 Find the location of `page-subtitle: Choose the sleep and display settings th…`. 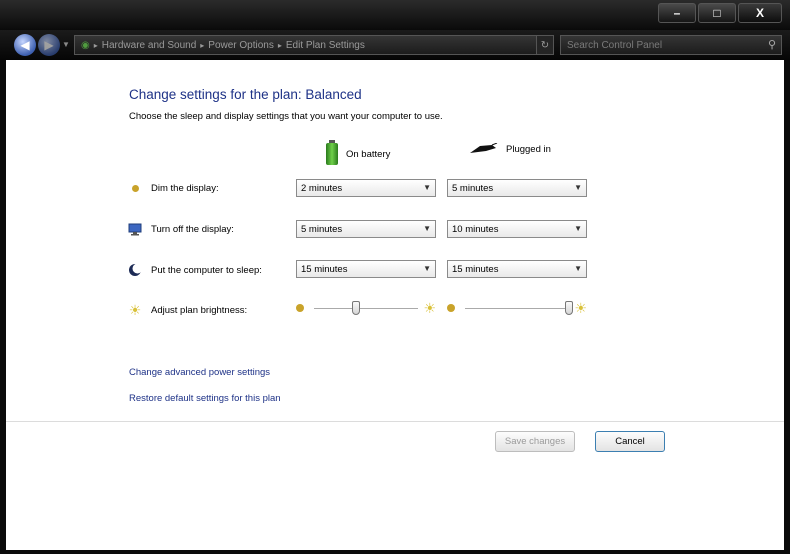

page-subtitle: Choose the sleep and display settings th… is located at coordinates (286, 116).